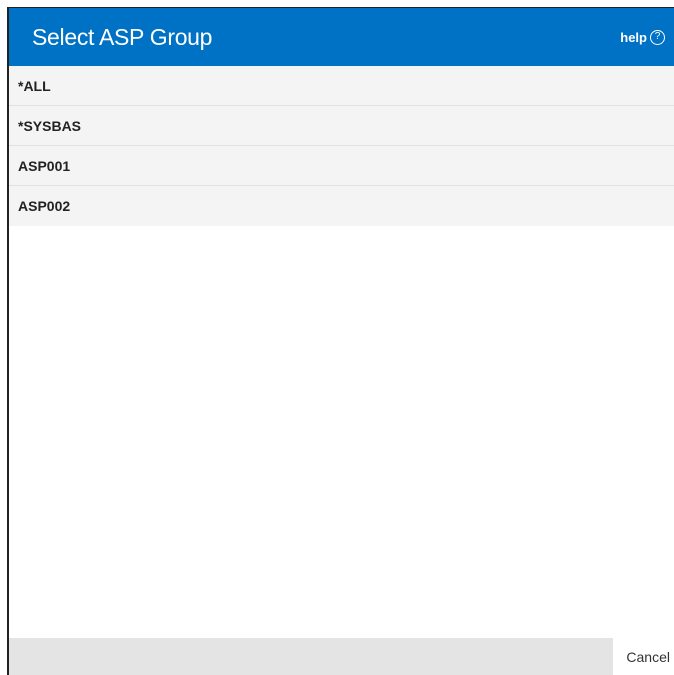 The image size is (674, 675). What do you see at coordinates (657, 37) in the screenshot?
I see `question-circle-icon: ?` at bounding box center [657, 37].